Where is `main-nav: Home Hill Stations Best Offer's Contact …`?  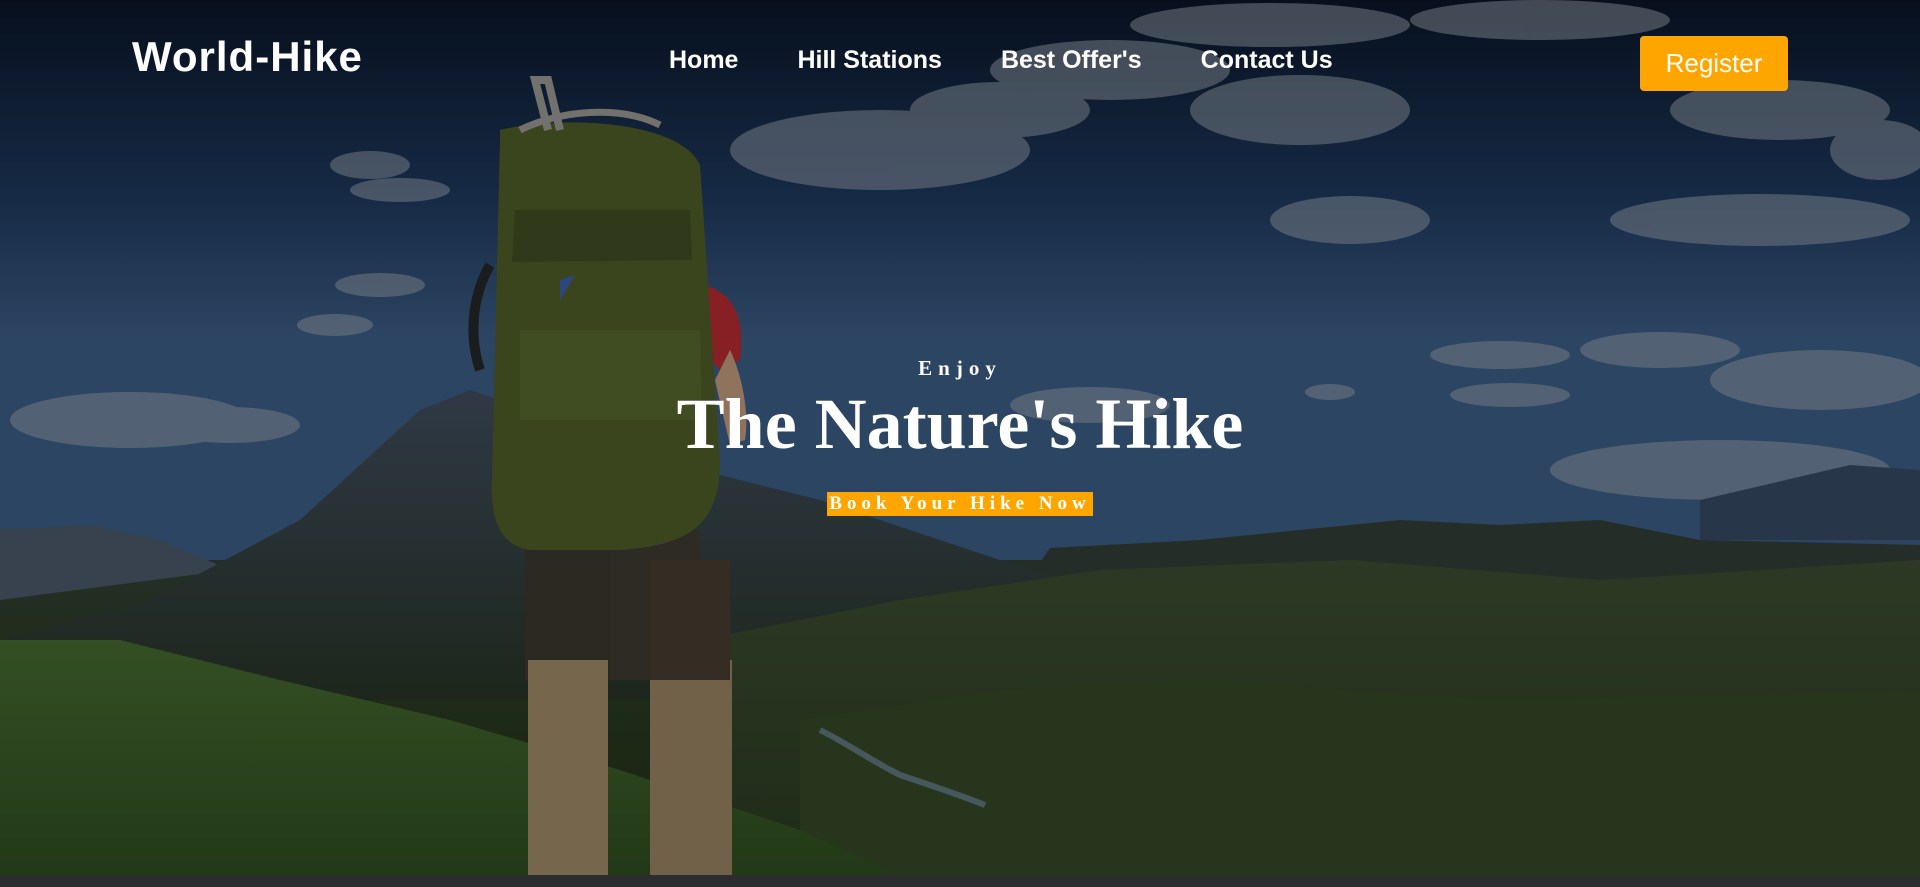 main-nav: Home Hill Stations Best Offer's Contact … is located at coordinates (1030, 60).